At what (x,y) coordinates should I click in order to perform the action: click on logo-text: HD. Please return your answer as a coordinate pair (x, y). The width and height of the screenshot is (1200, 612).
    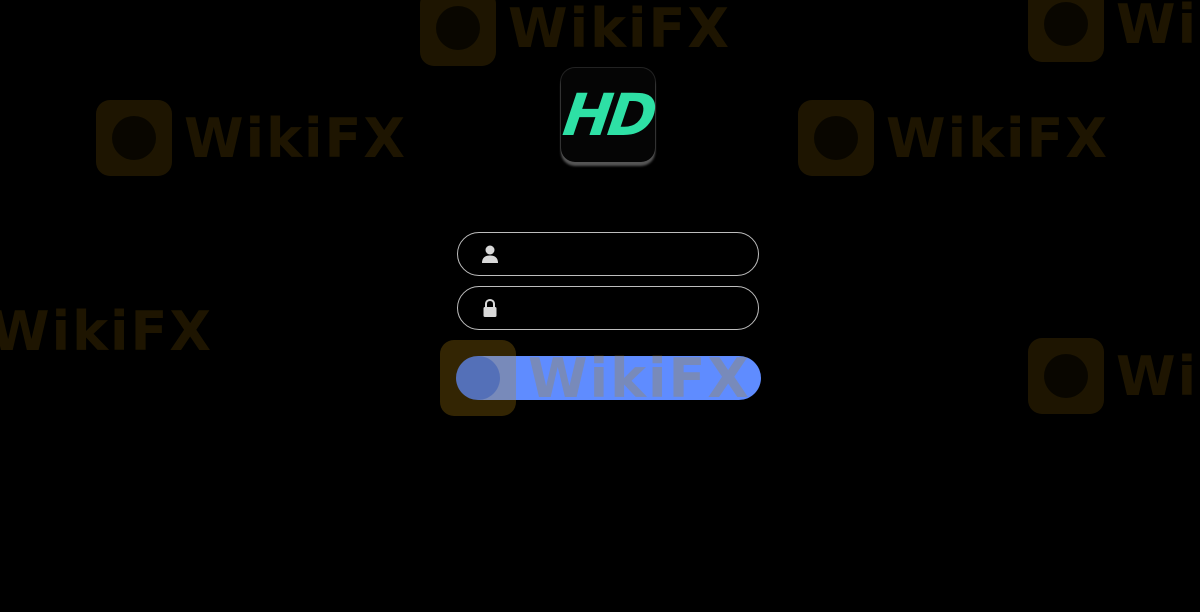
    Looking at the image, I should click on (608, 115).